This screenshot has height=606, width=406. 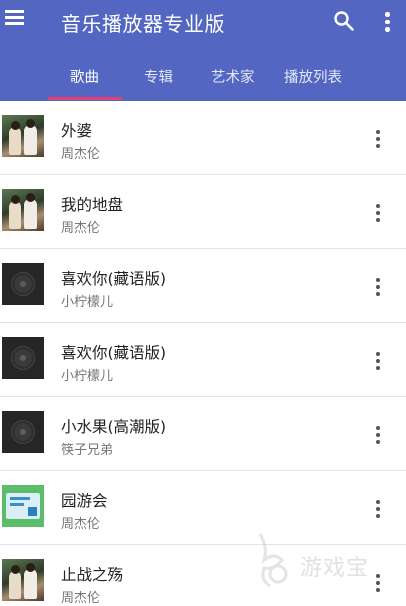 I want to click on song-title: 止战之殇, so click(x=92, y=575).